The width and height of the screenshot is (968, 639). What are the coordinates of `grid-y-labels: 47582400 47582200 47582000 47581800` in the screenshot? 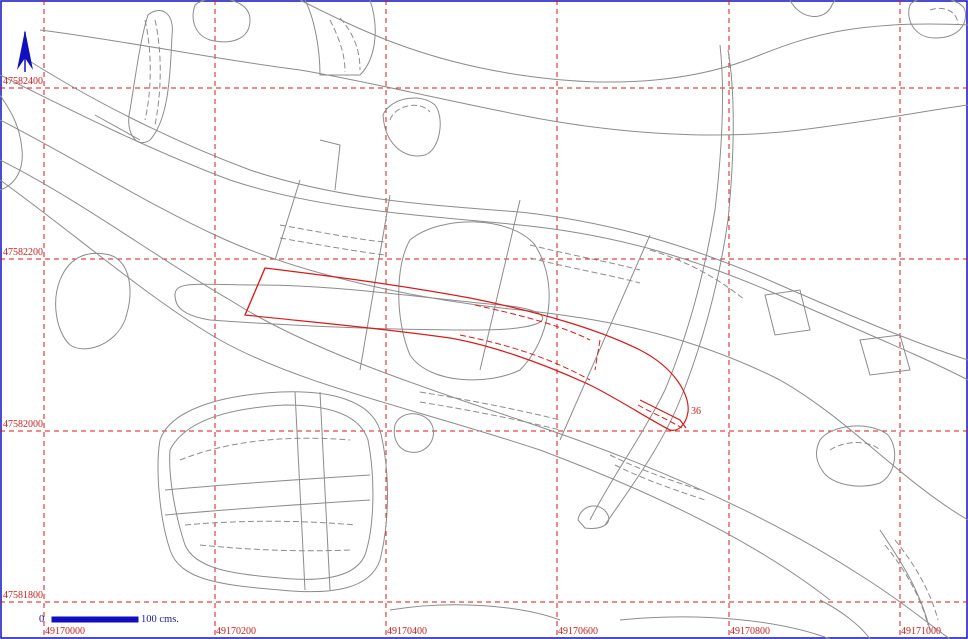 It's located at (23, 338).